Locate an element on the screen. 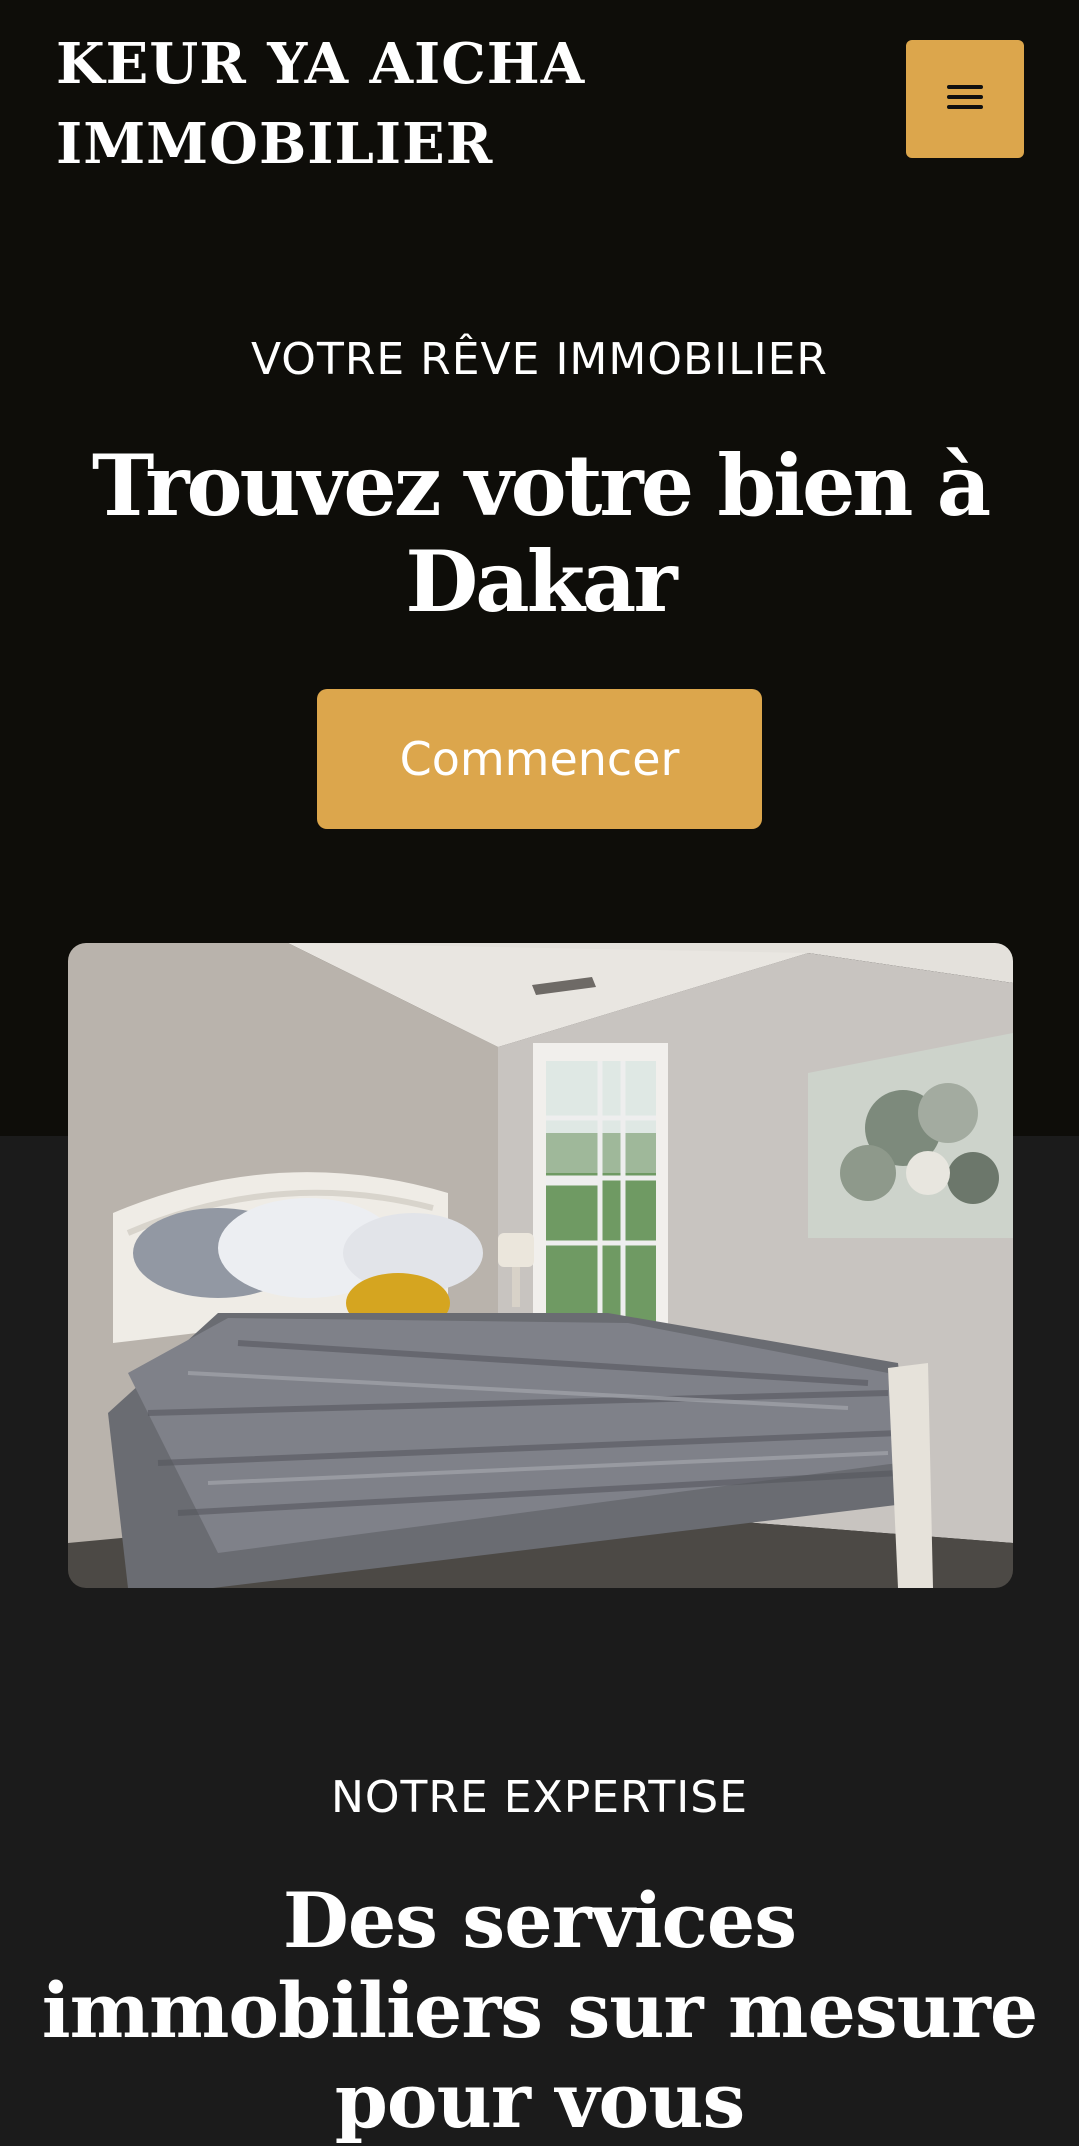 The image size is (1079, 2146). menu-button is located at coordinates (965, 99).